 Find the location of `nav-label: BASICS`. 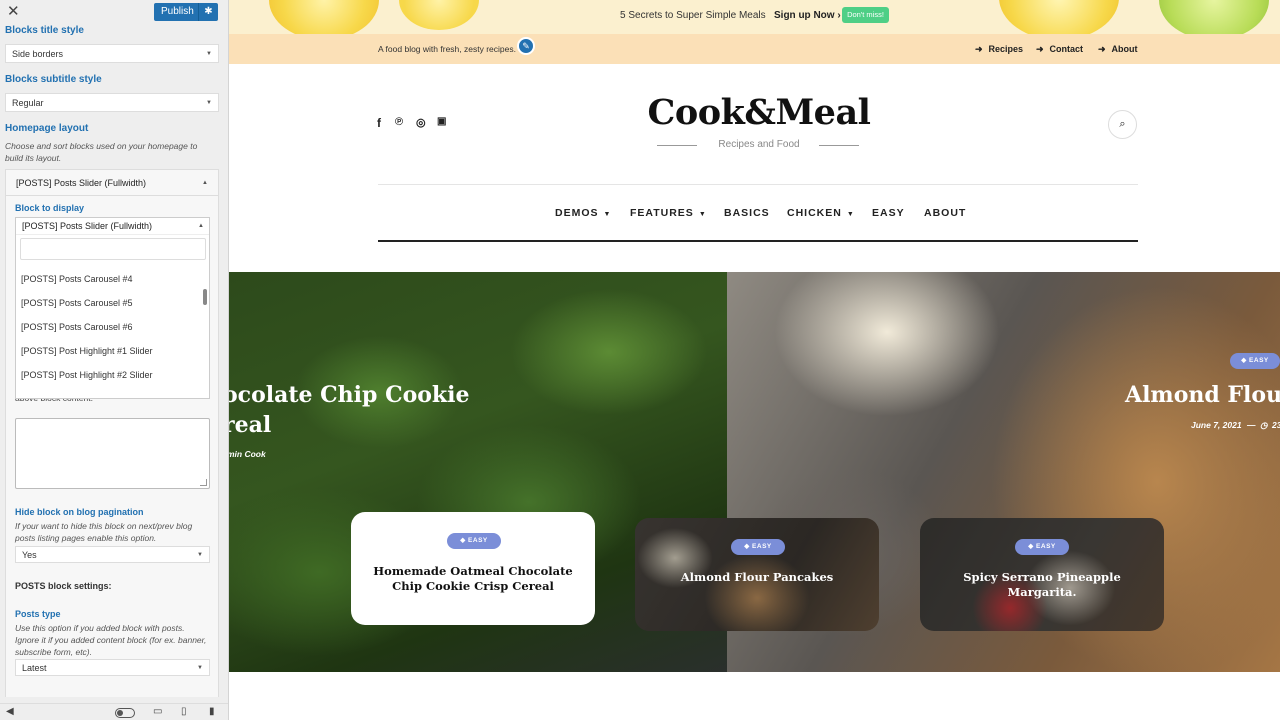

nav-label: BASICS is located at coordinates (747, 213).